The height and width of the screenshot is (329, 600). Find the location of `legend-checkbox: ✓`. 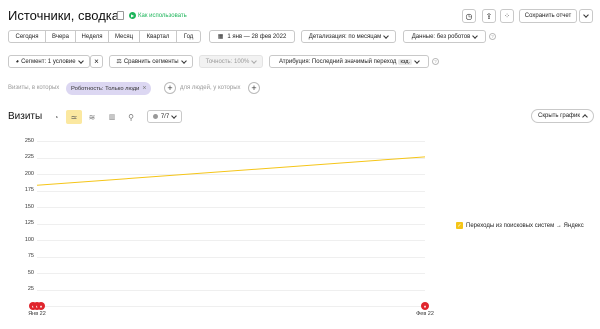

legend-checkbox: ✓ is located at coordinates (459, 225).